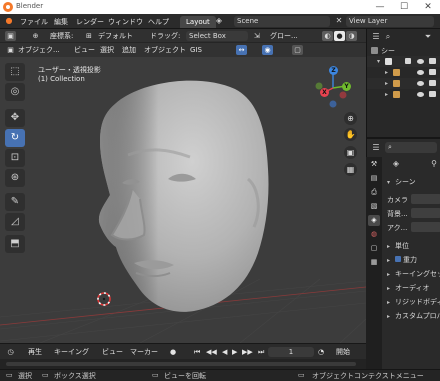 This screenshot has height=381, width=440. Describe the element at coordinates (374, 206) in the screenshot. I see `view-layer-tab-icon: ▧` at that location.